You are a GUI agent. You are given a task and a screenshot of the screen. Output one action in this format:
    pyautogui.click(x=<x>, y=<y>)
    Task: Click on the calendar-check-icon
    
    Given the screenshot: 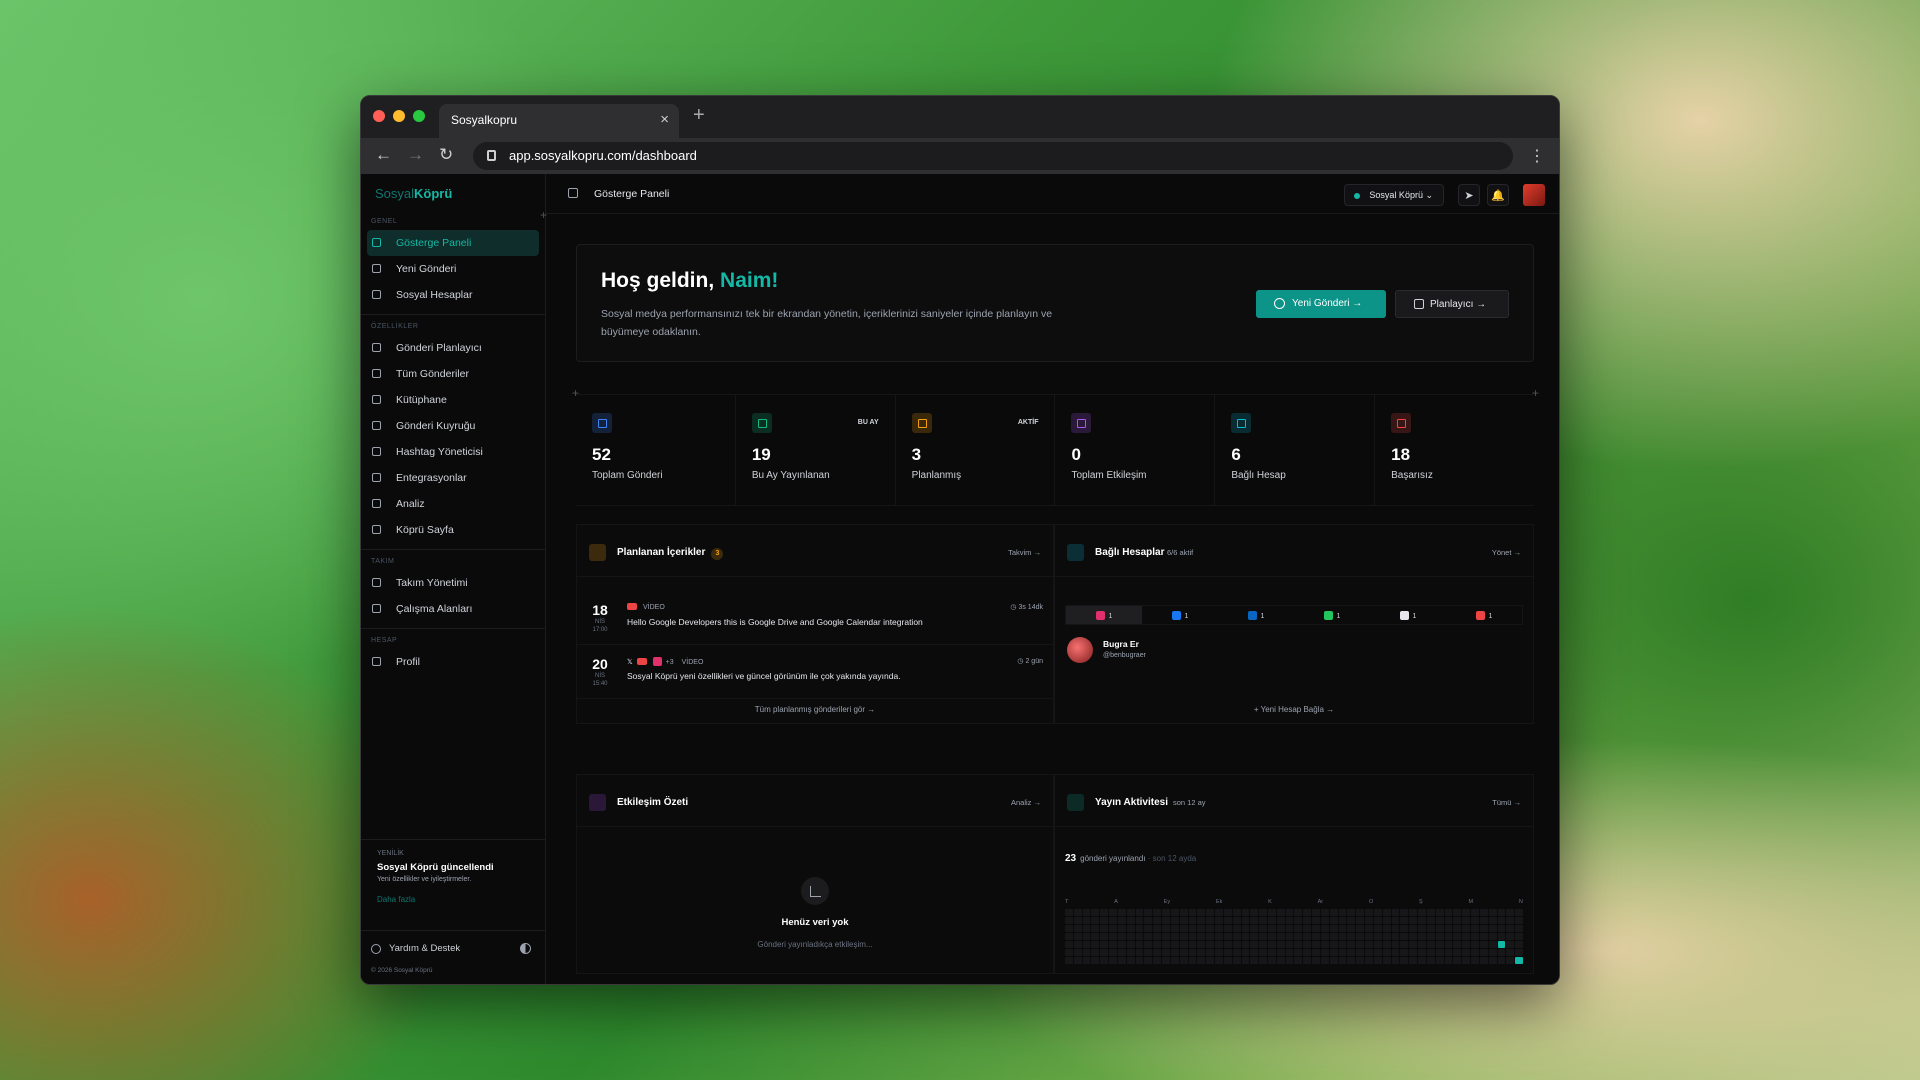 What is the action you would take?
    pyautogui.click(x=761, y=423)
    